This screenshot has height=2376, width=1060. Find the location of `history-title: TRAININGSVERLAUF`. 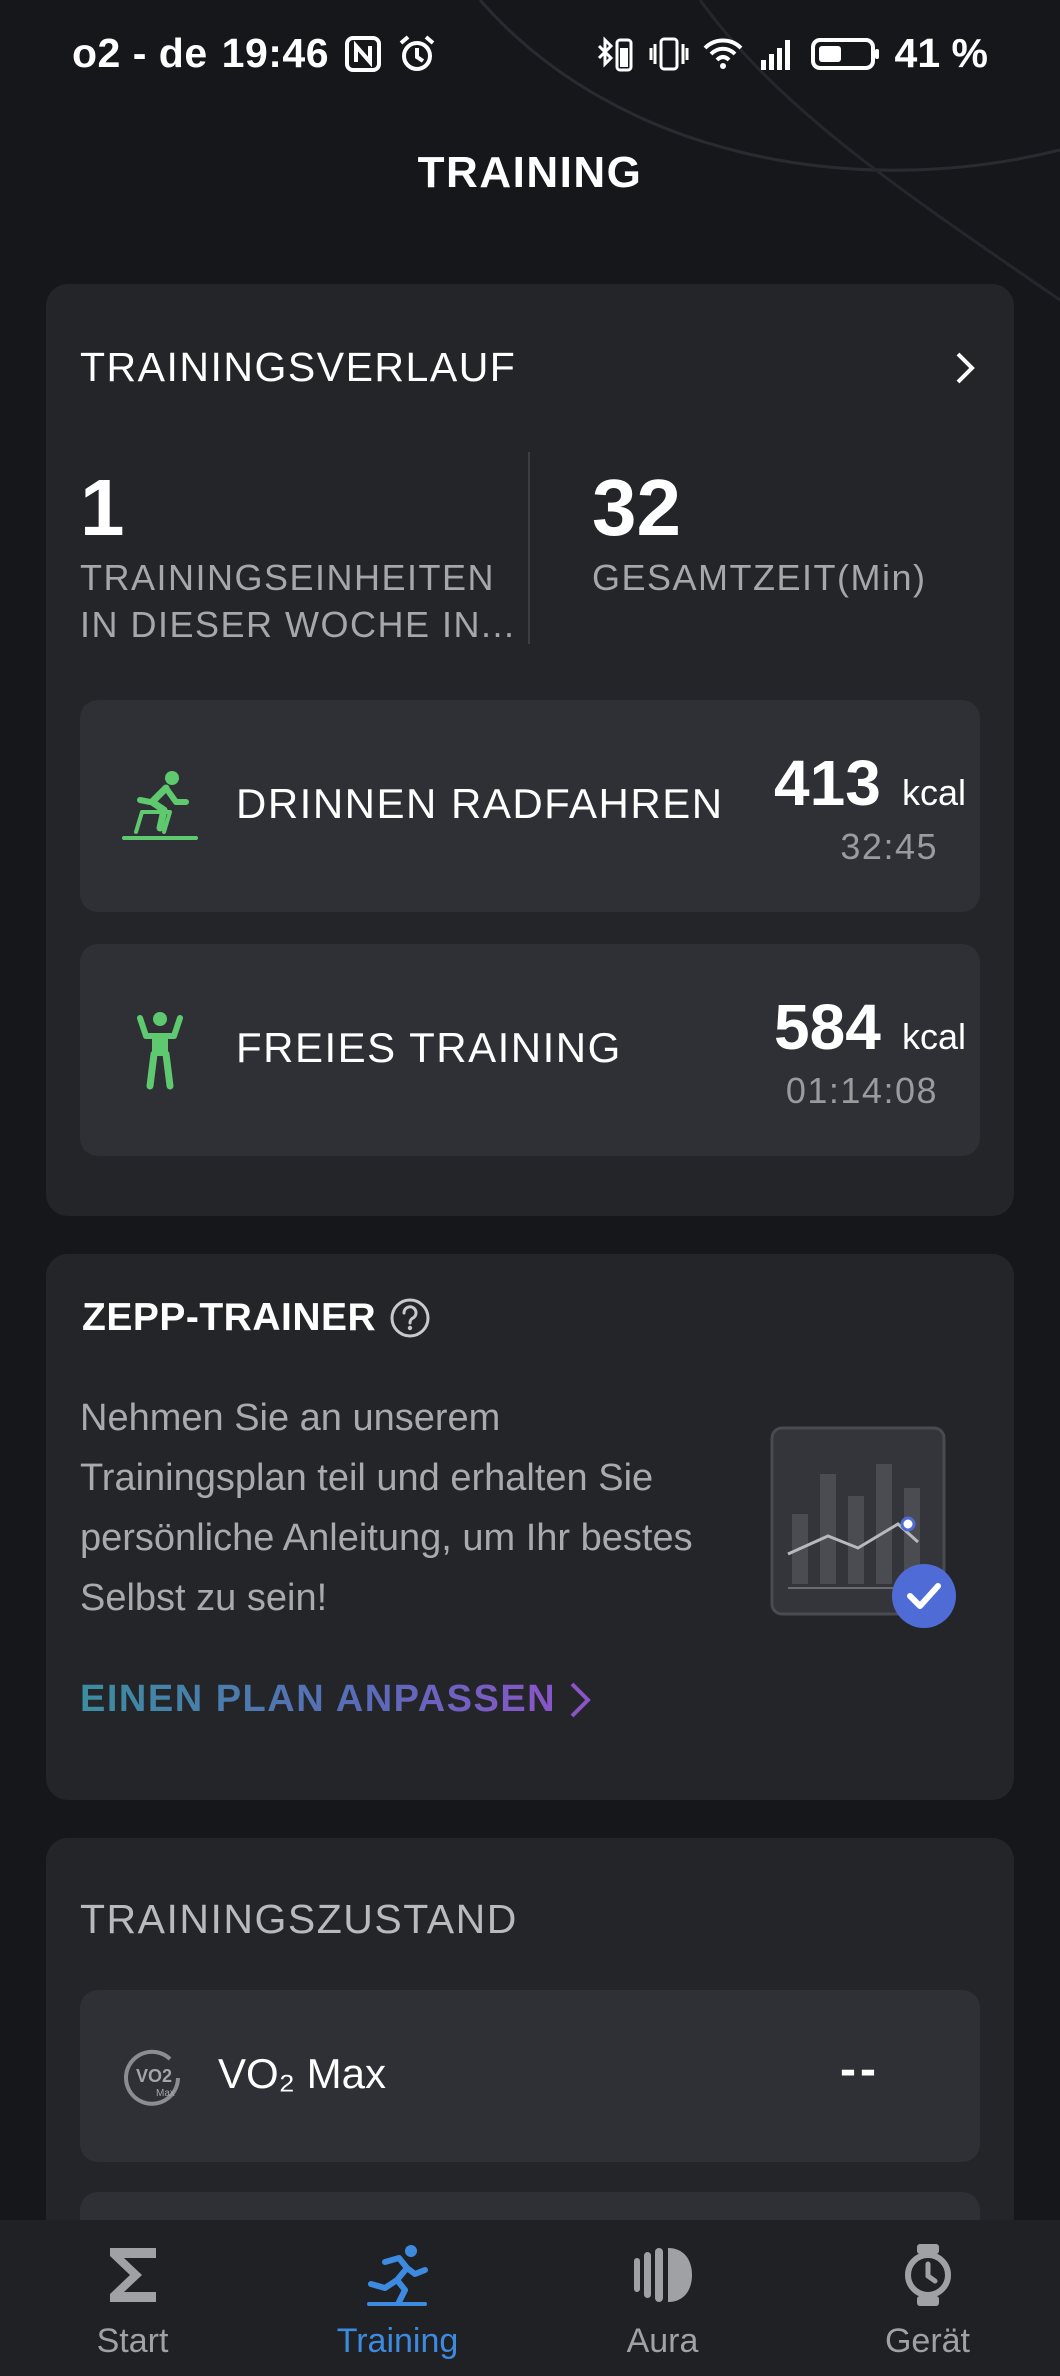

history-title: TRAININGSVERLAUF is located at coordinates (298, 367).